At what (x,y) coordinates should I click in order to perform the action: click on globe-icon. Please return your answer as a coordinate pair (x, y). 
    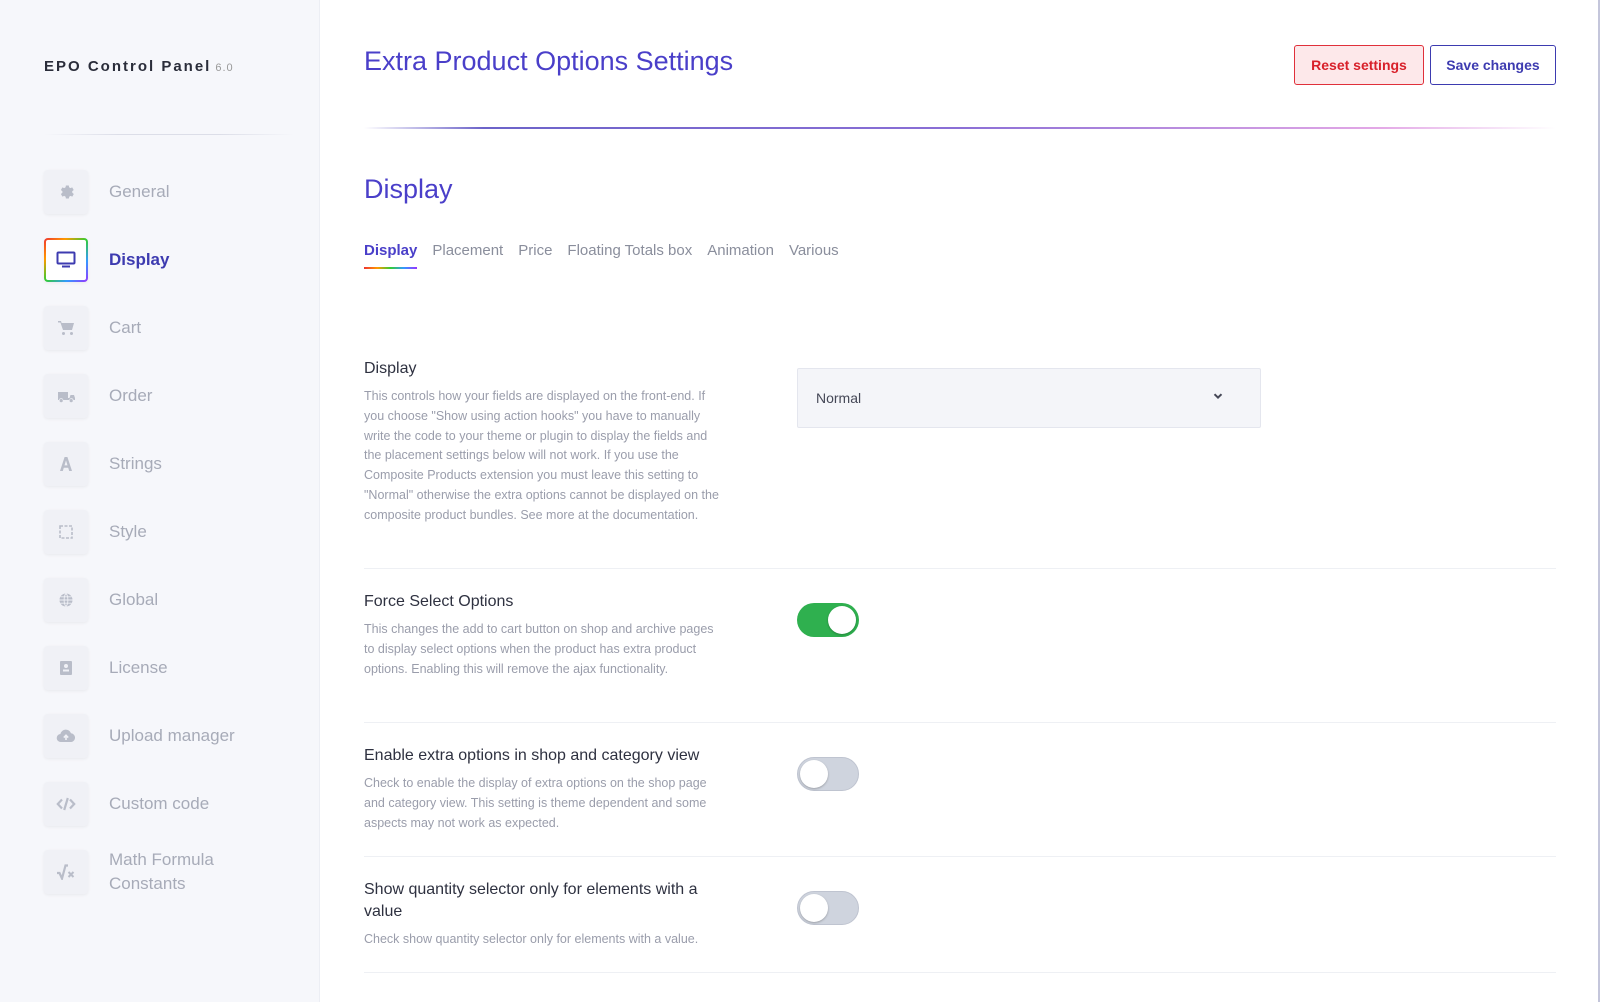
    Looking at the image, I should click on (66, 600).